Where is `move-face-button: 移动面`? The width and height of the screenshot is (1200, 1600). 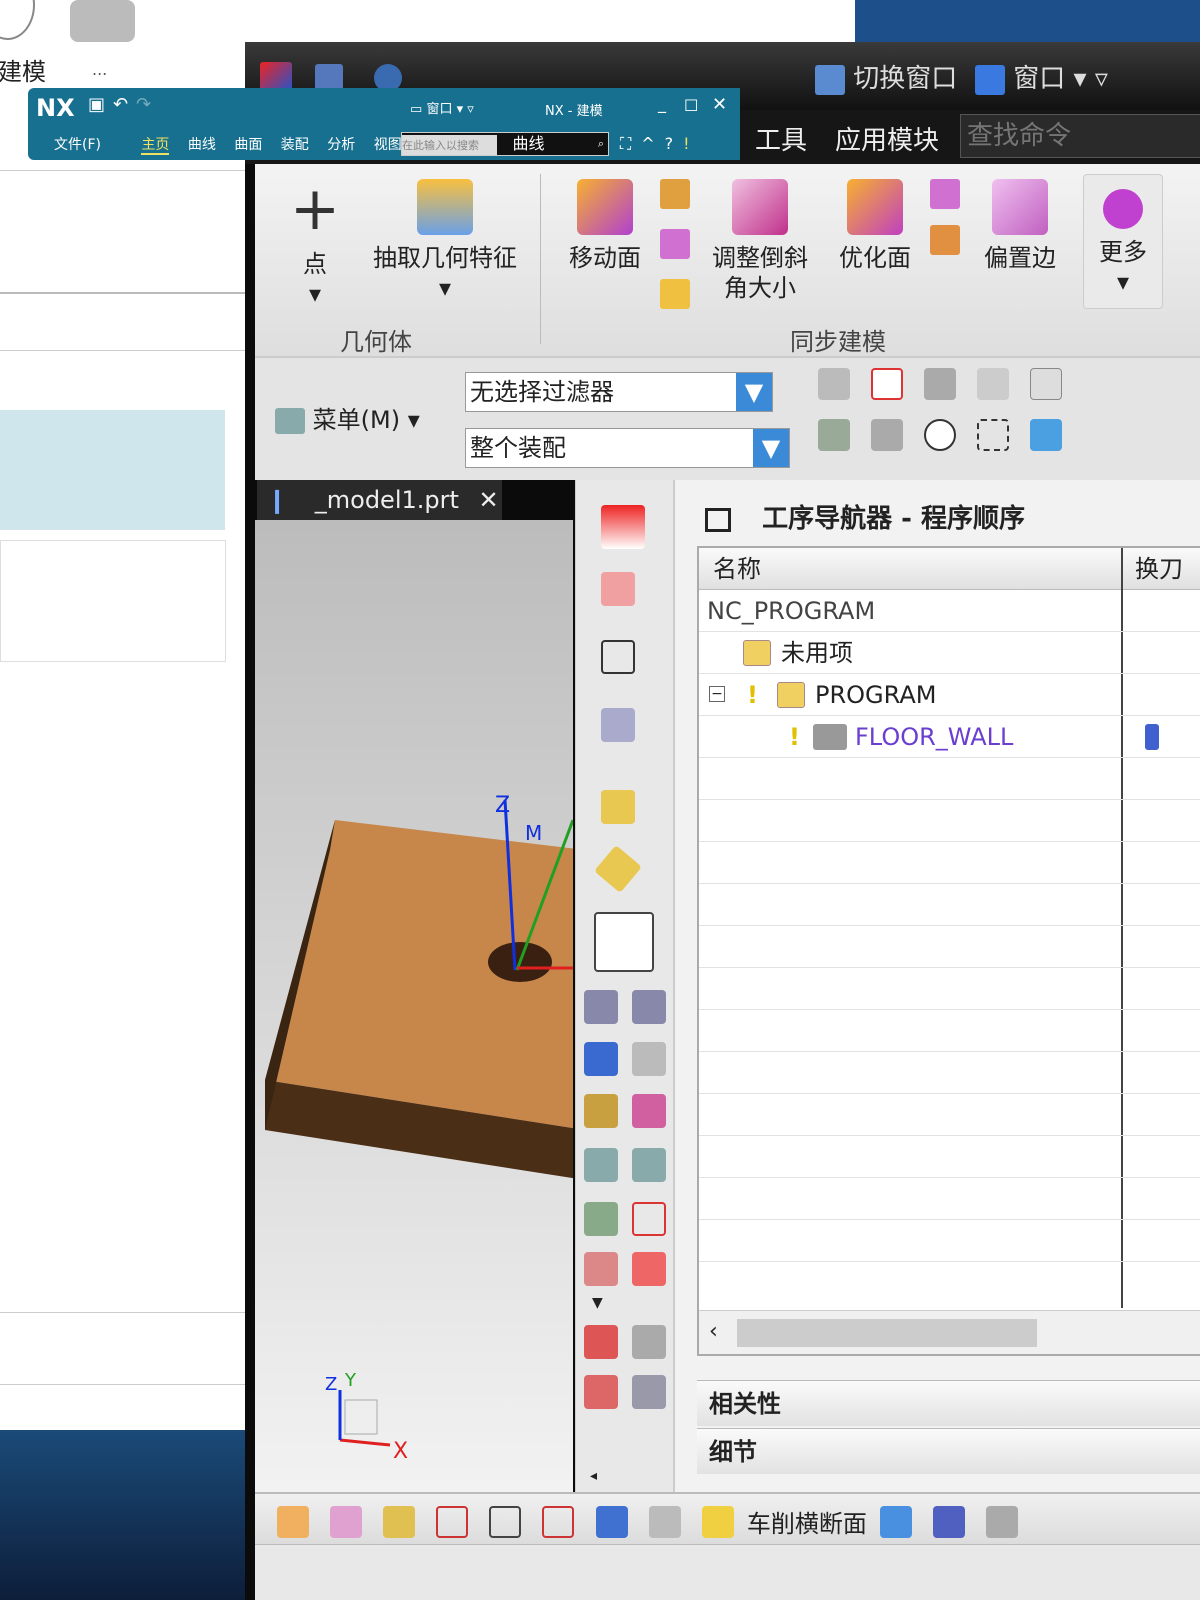
move-face-button: 移动面 is located at coordinates (605, 226).